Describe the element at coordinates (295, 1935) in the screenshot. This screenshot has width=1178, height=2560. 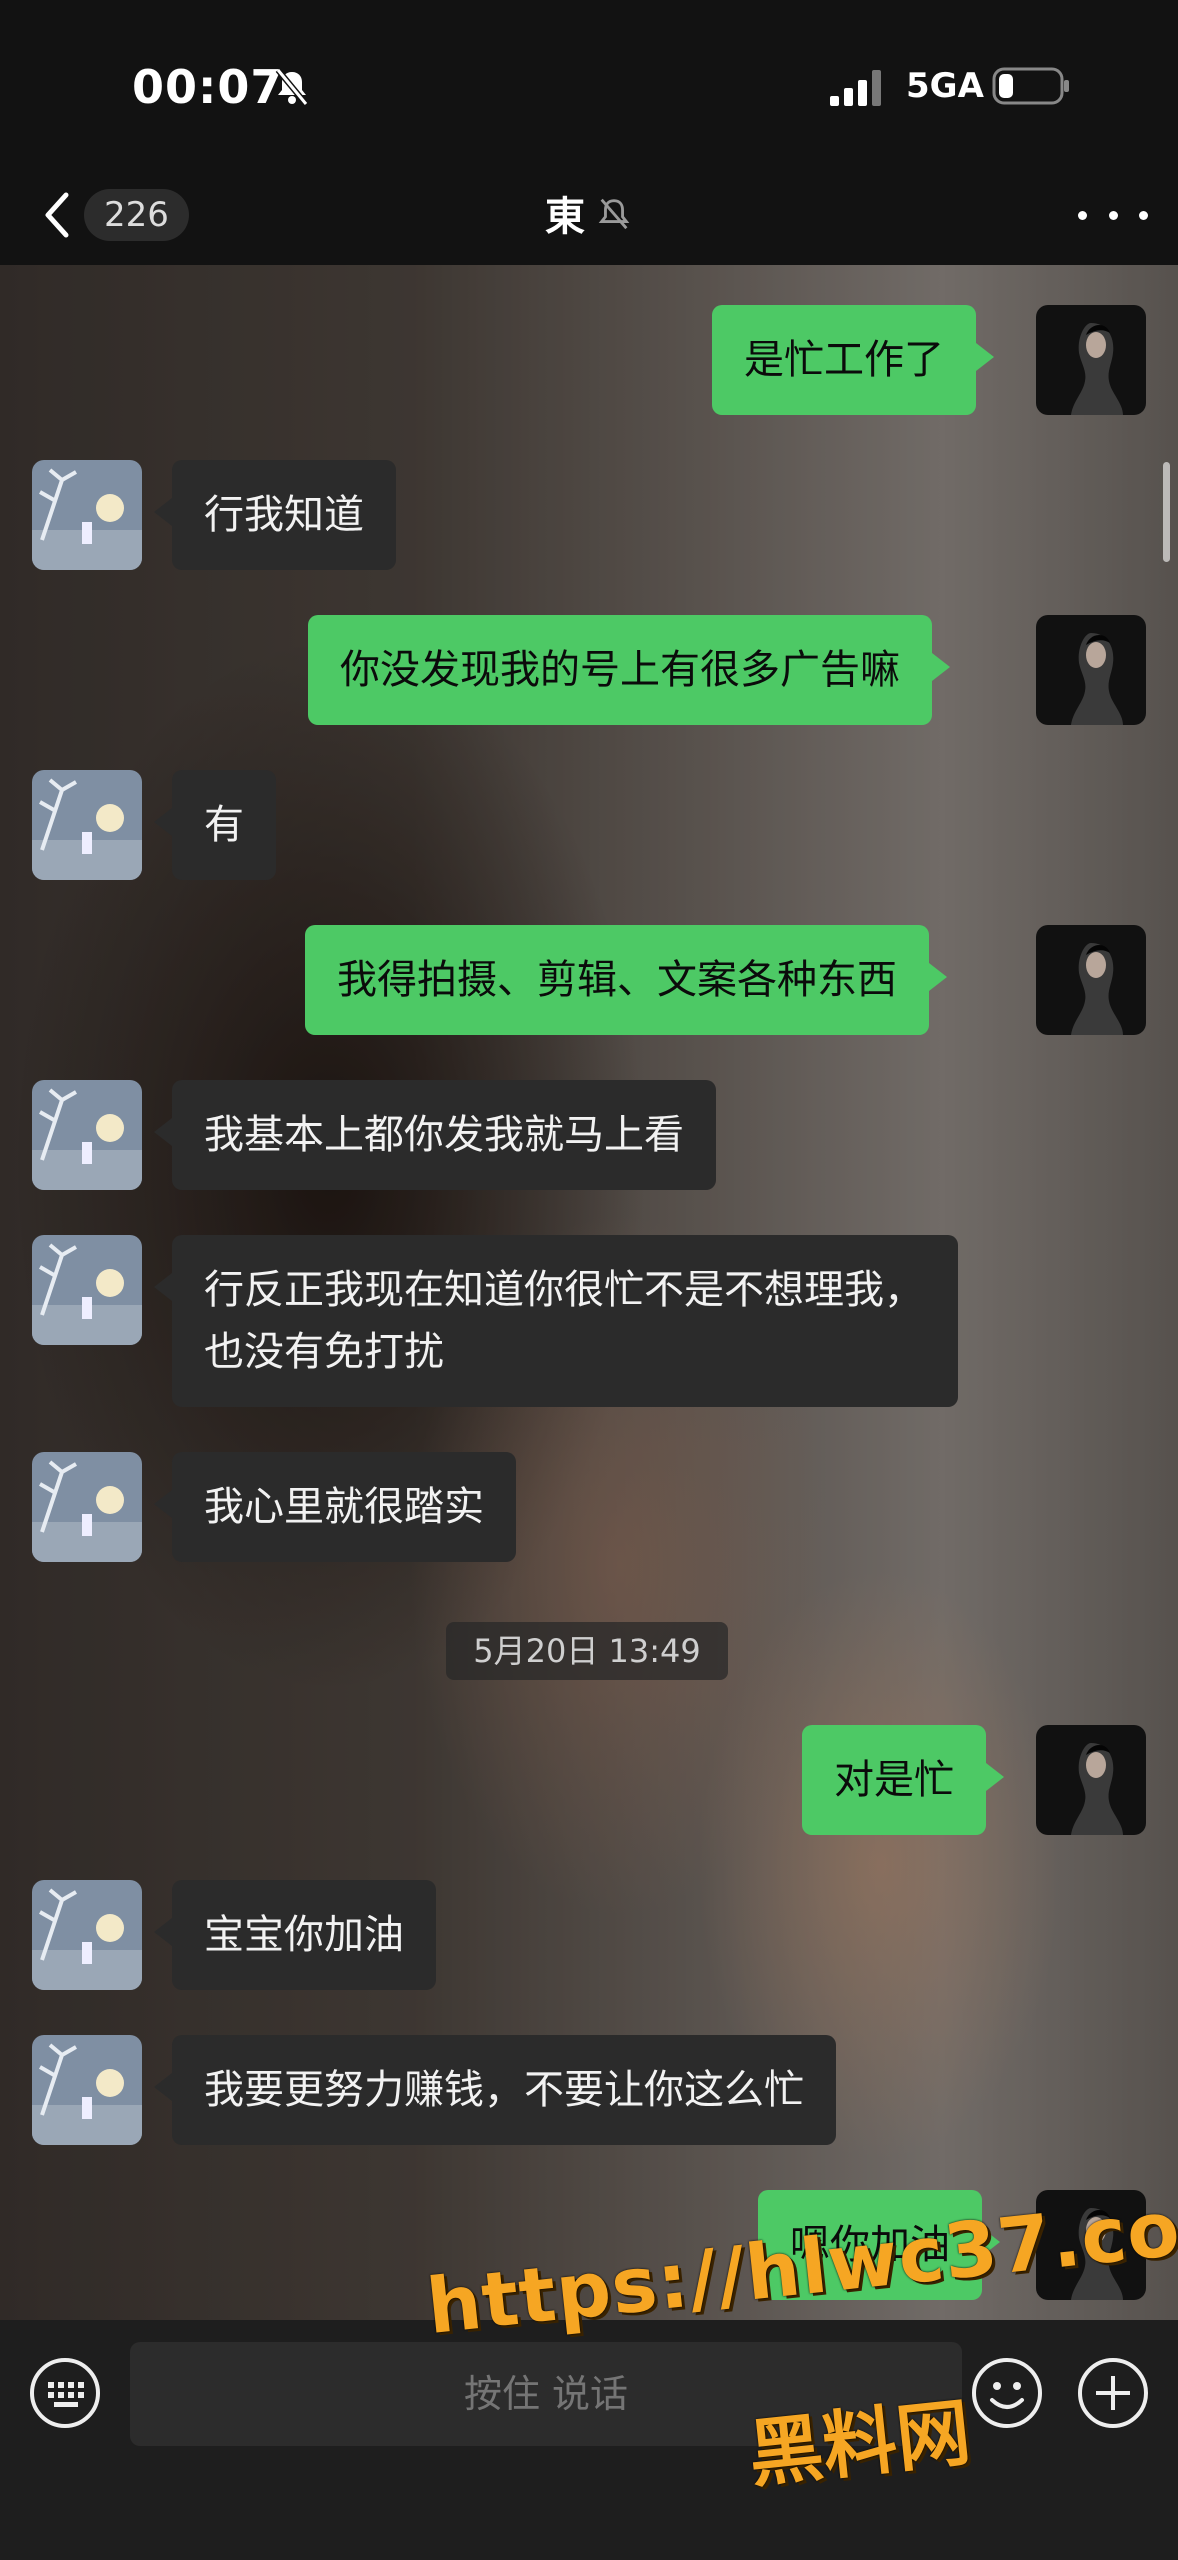
I see `message-bubble-incoming: 宝宝你加油` at that location.